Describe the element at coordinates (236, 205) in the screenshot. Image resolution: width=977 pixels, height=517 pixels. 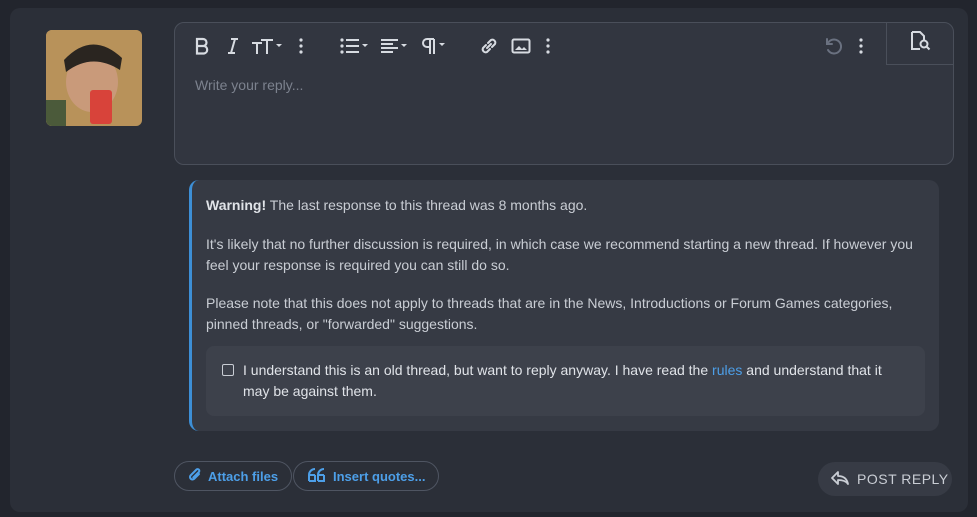
I see `warning-title: Warning!` at that location.